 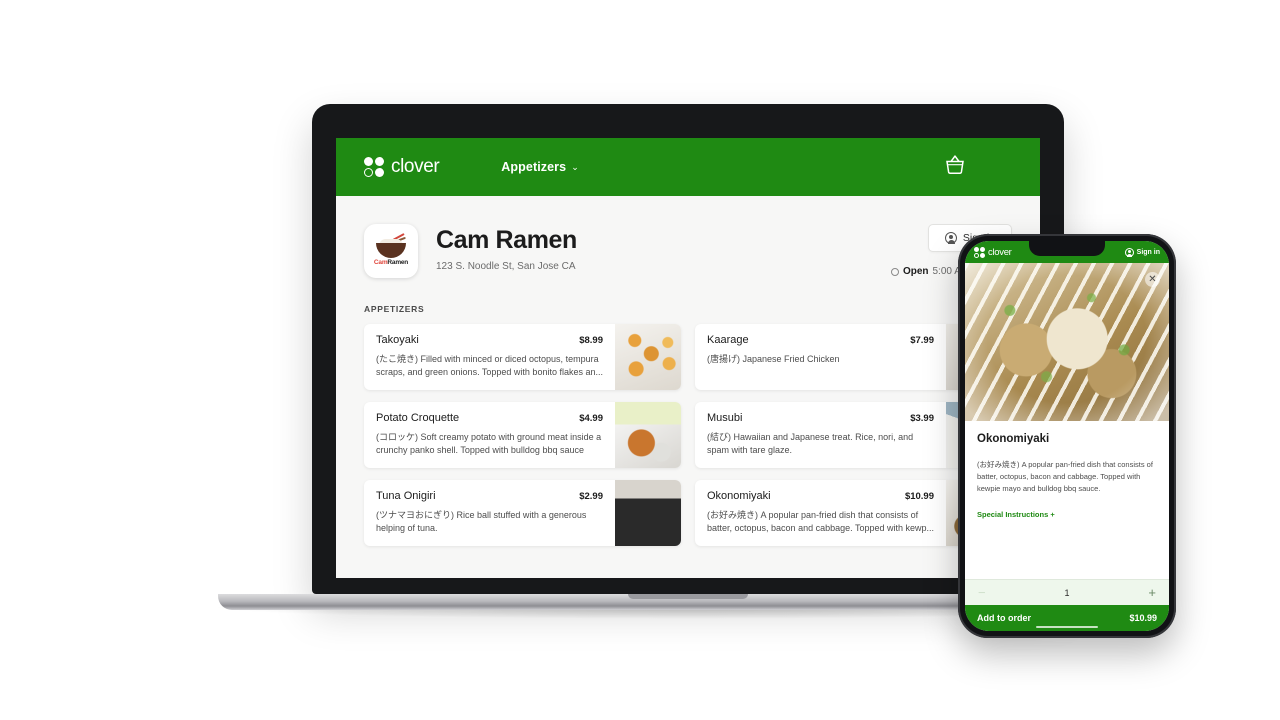 I want to click on add-to-order-price: $10.99, so click(x=1143, y=618).